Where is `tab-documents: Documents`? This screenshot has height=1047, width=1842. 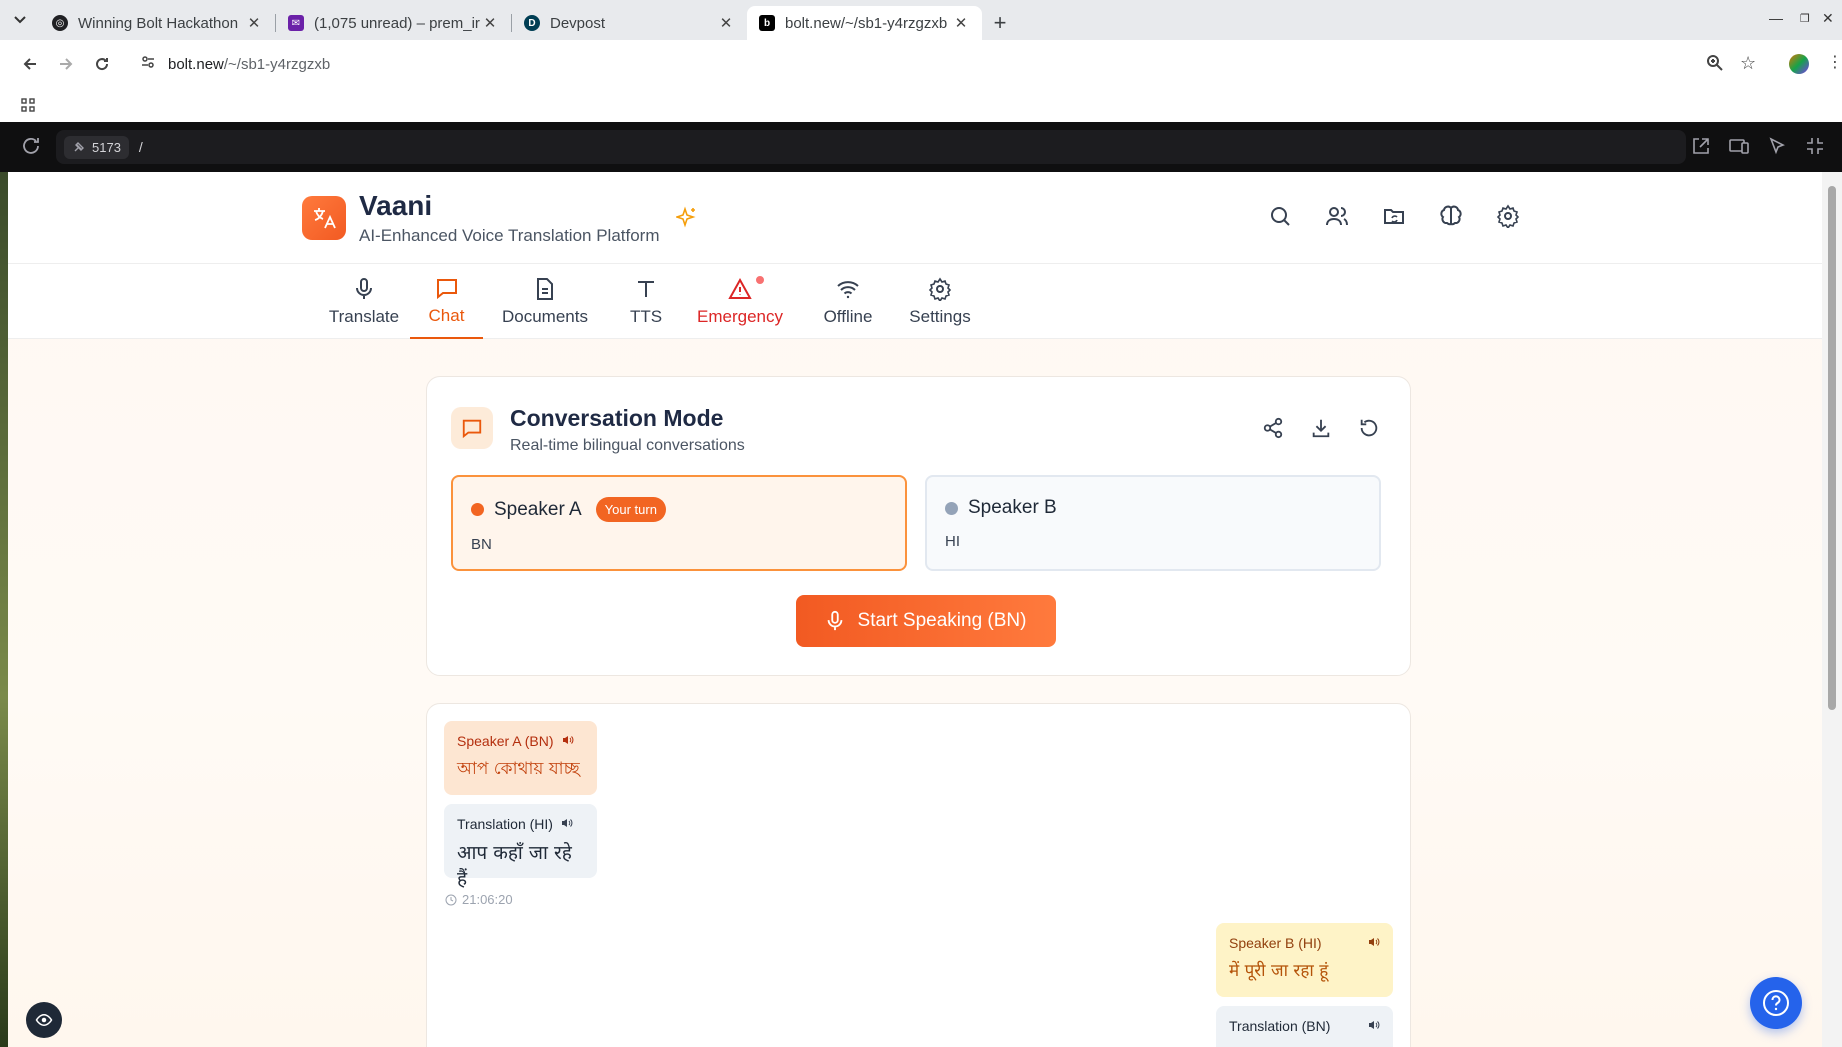
tab-documents: Documents is located at coordinates (545, 301).